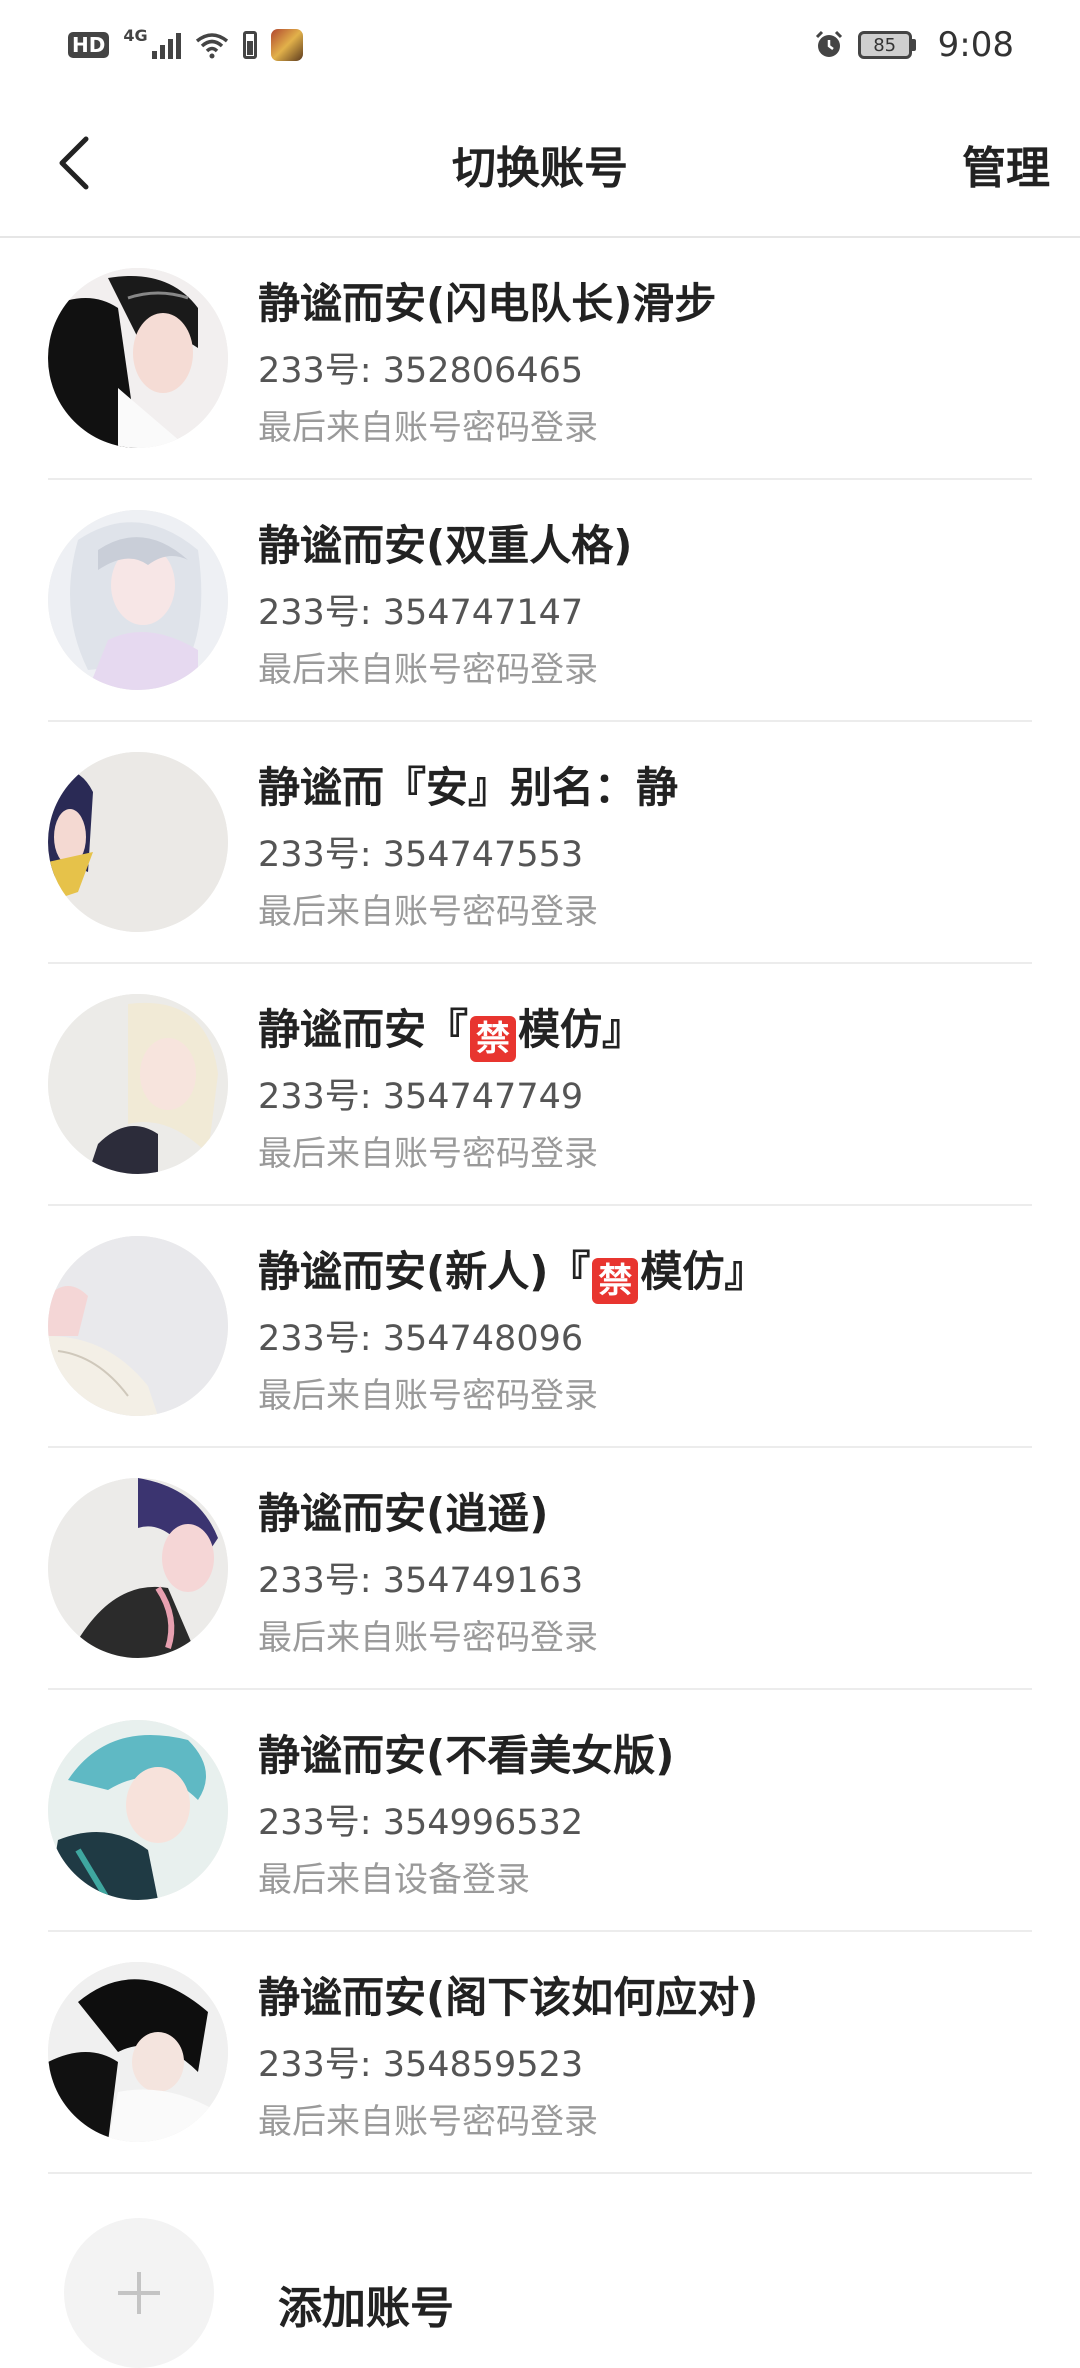 The width and height of the screenshot is (1080, 2368). I want to click on account-id: 233号: 352806465, so click(421, 371).